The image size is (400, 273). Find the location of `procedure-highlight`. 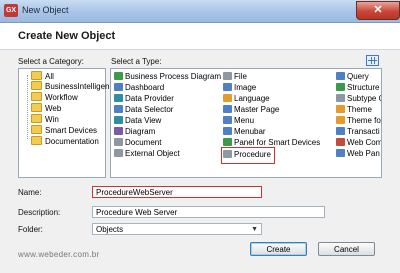

procedure-highlight is located at coordinates (248, 155).